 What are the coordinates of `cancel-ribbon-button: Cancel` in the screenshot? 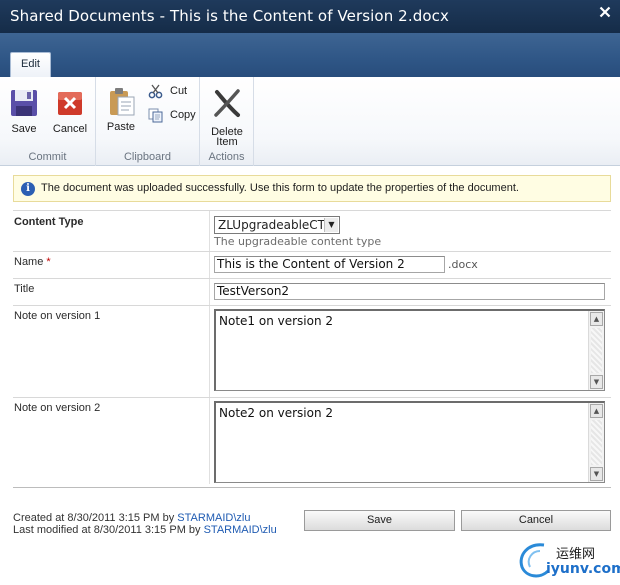 It's located at (70, 111).